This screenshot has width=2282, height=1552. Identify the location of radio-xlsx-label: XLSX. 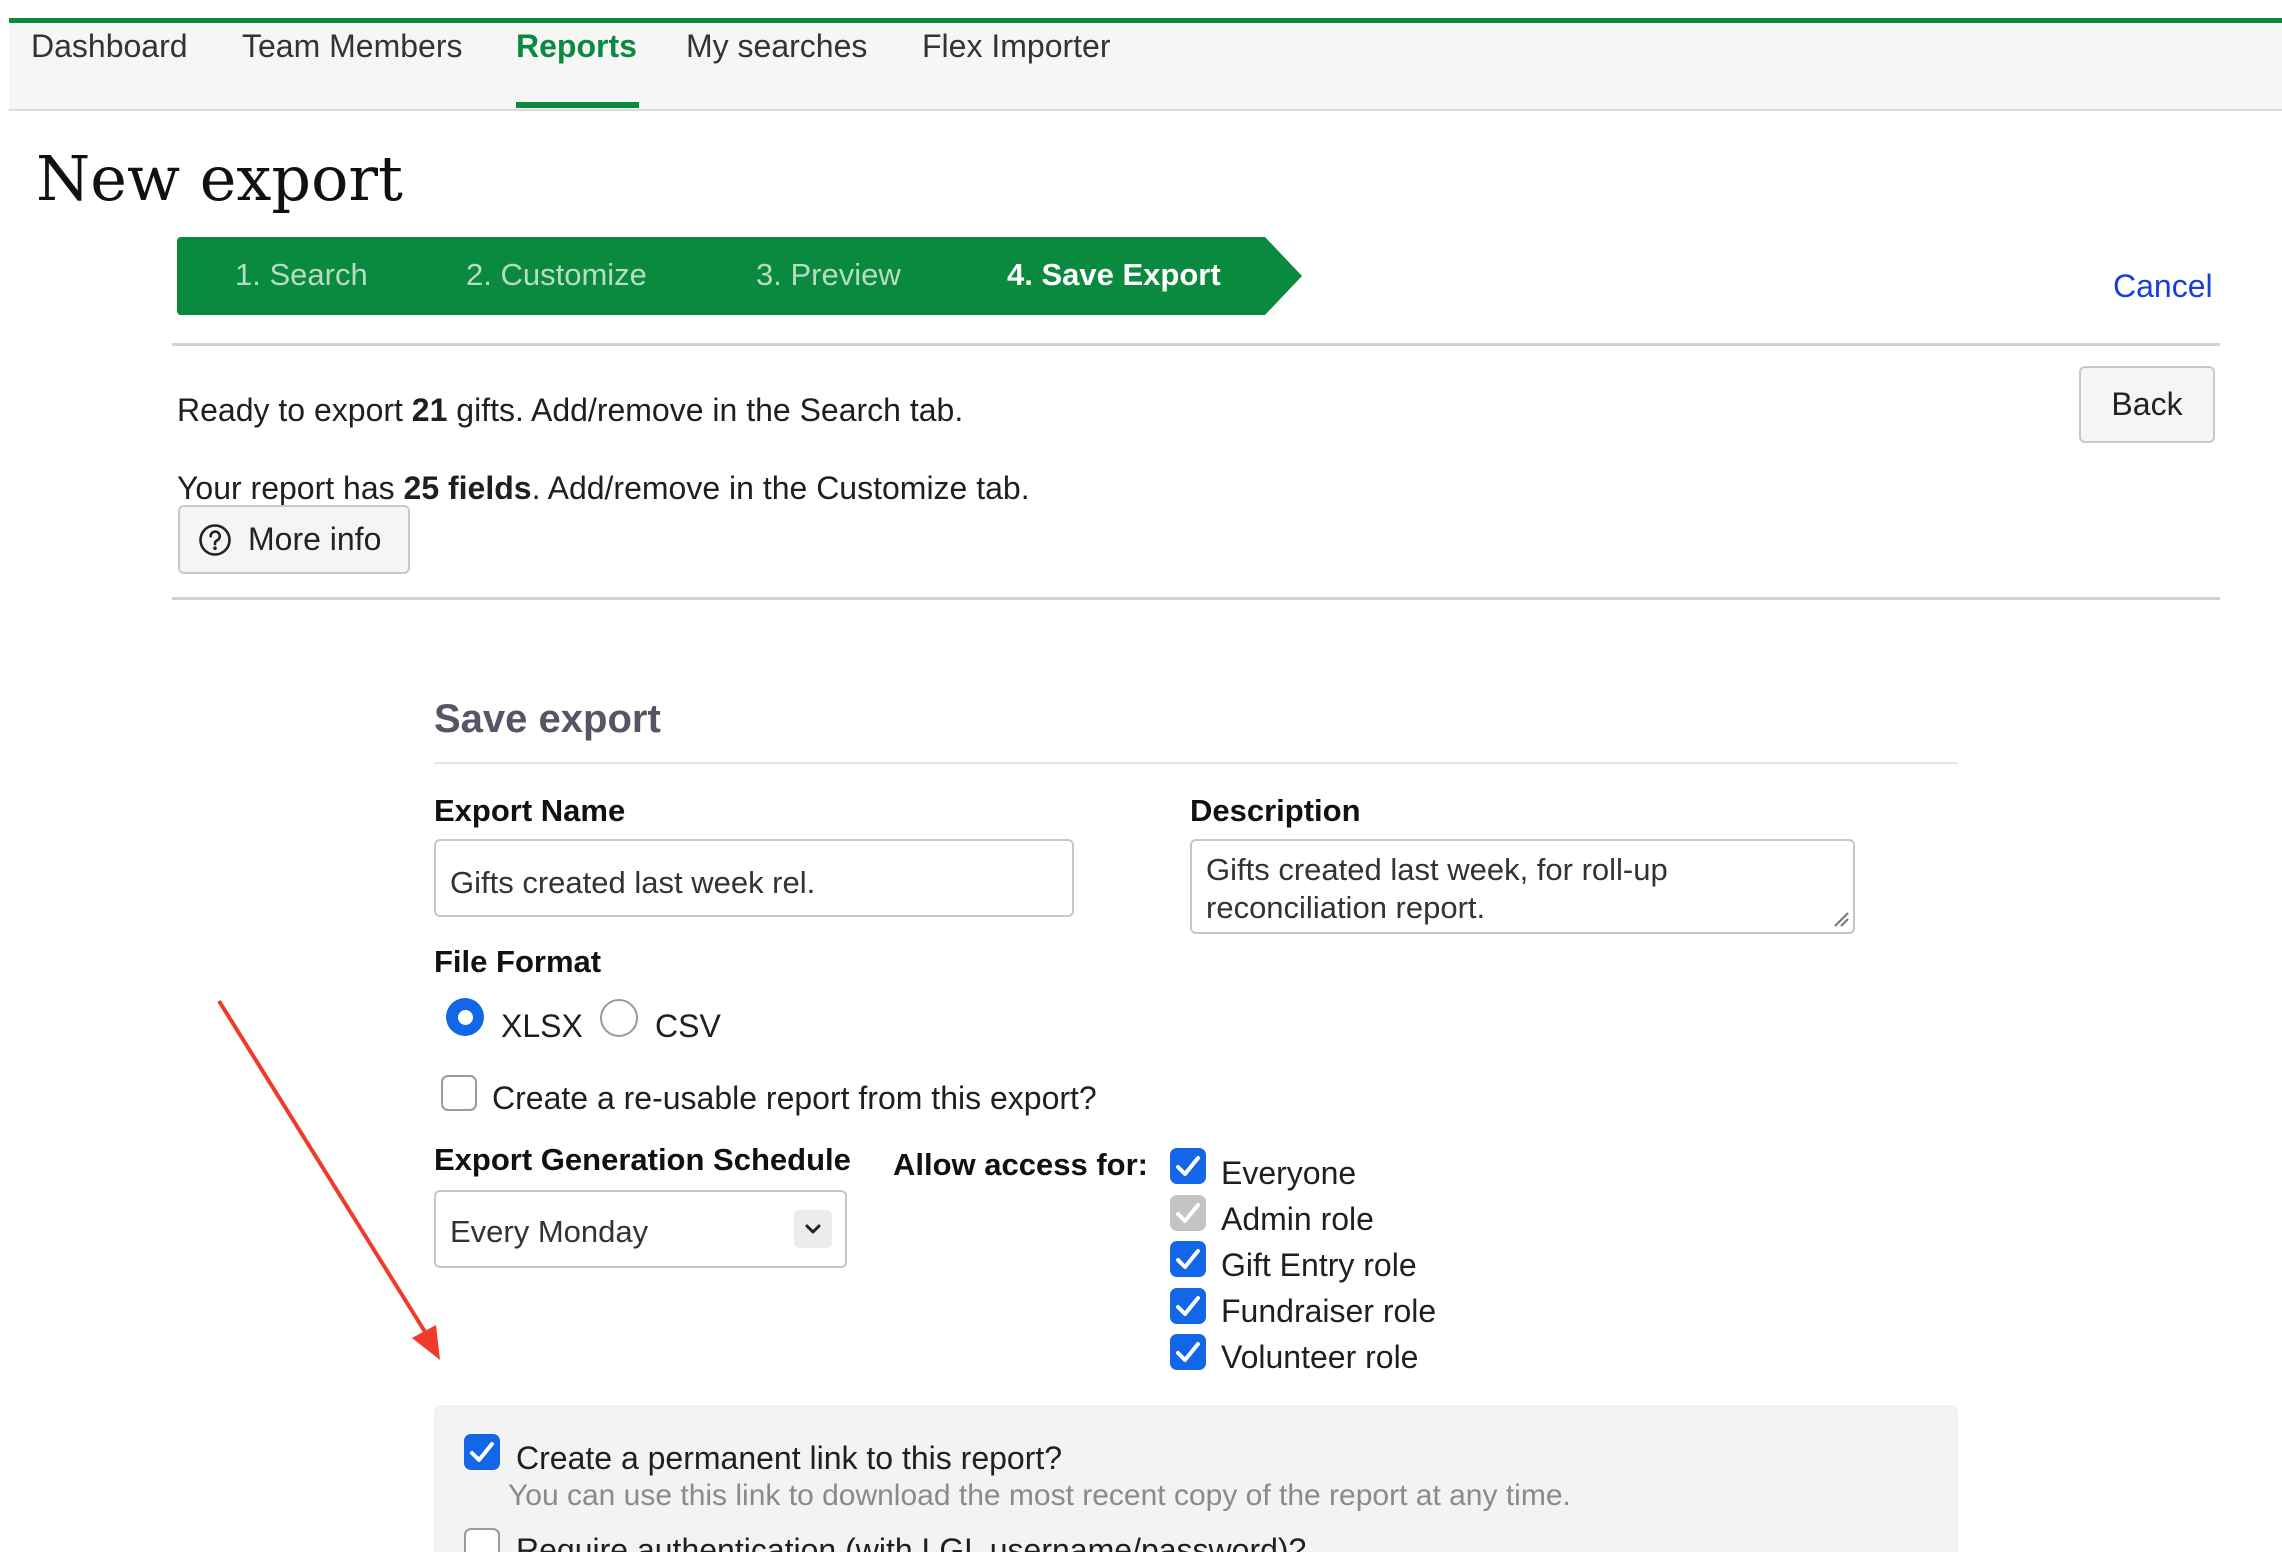
(542, 1026).